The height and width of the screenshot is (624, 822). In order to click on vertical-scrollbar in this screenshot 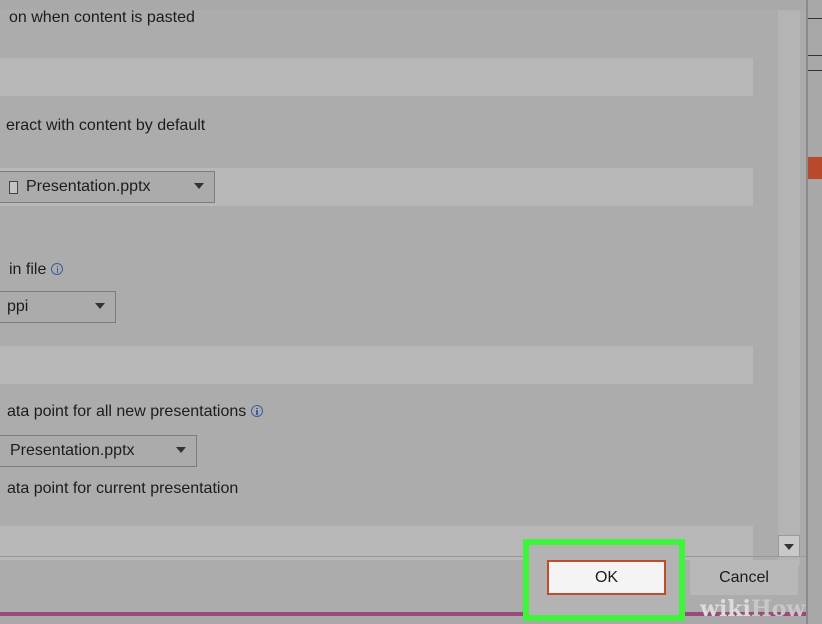, I will do `click(789, 288)`.